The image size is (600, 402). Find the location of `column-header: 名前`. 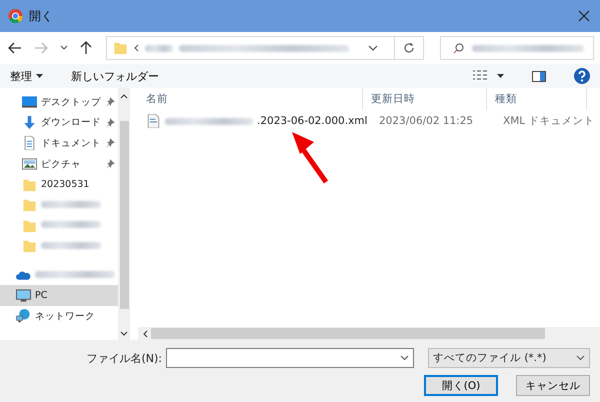

column-header: 名前 is located at coordinates (250, 99).